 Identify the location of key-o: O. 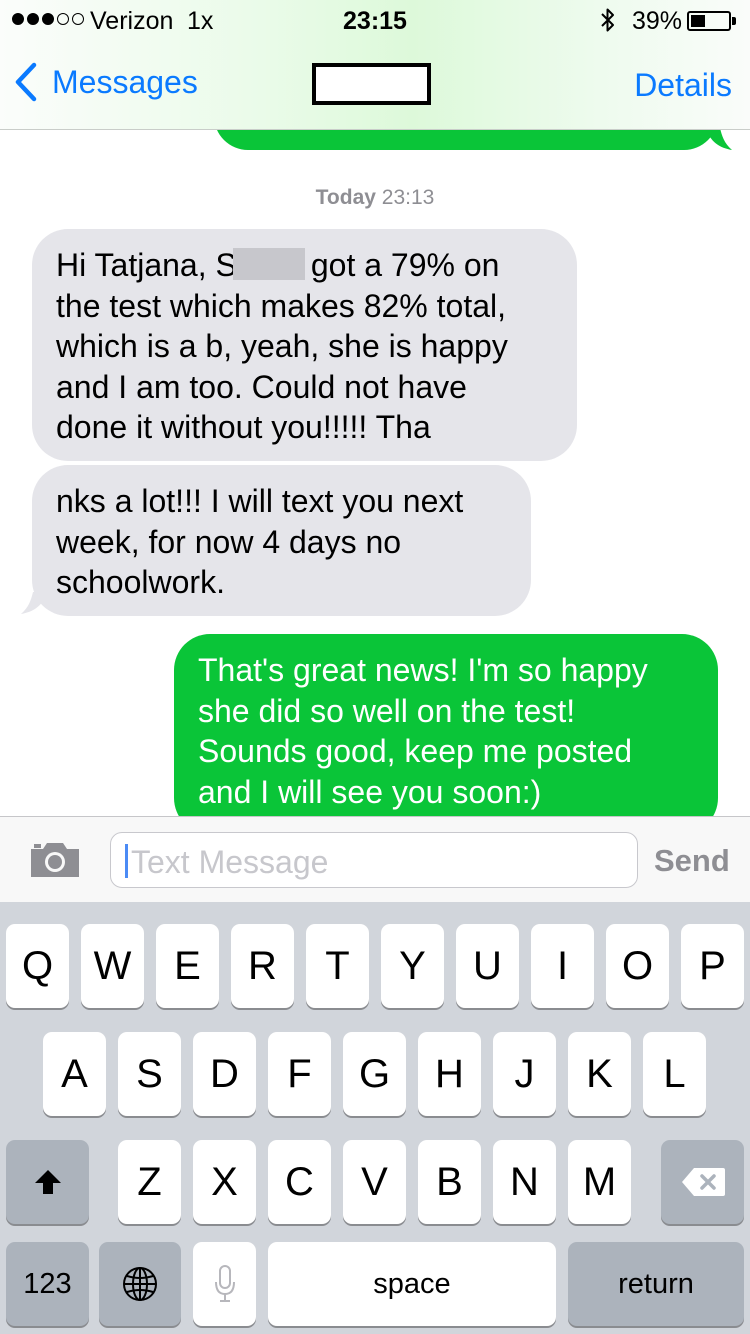
(637, 966).